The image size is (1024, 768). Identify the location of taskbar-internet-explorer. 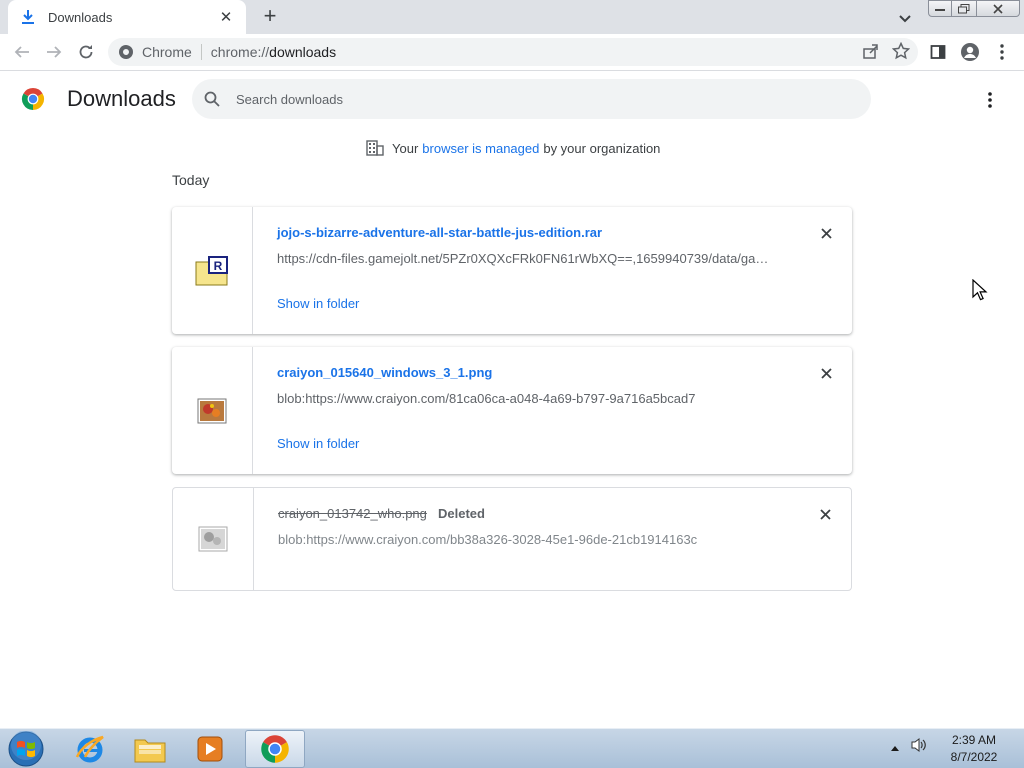
(90, 749).